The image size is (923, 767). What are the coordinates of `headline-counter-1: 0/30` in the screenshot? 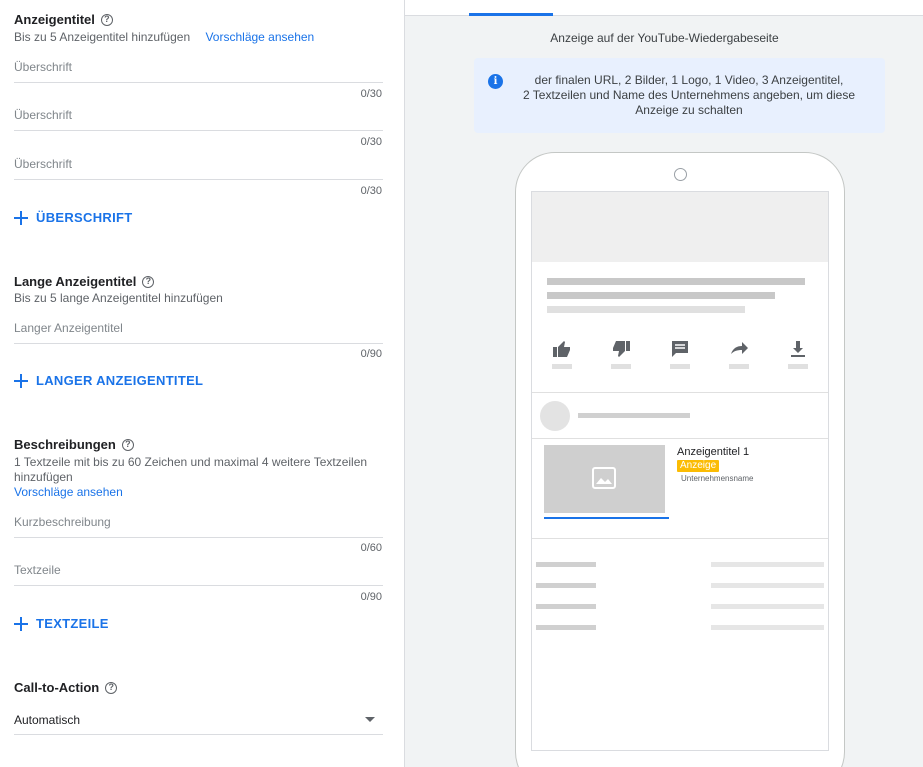 It's located at (371, 94).